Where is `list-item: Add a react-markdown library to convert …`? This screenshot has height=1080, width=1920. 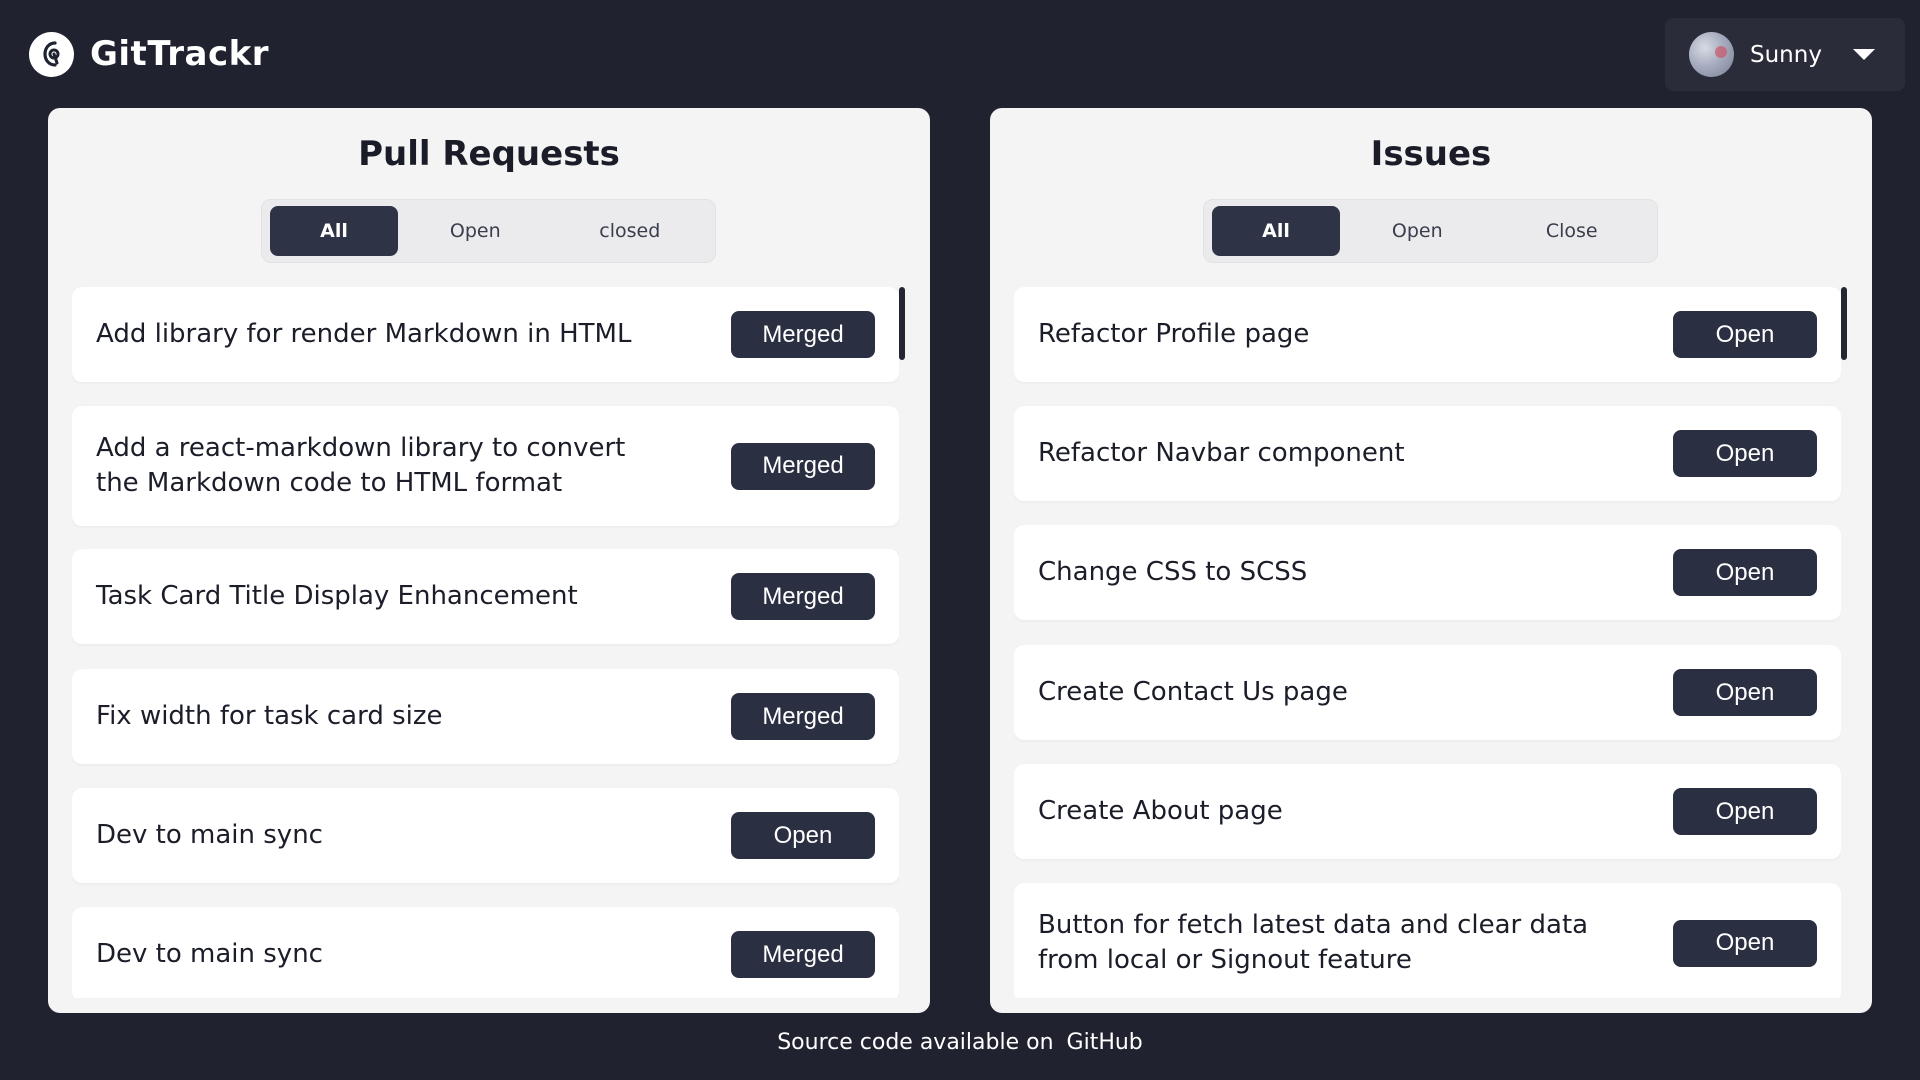 list-item: Add a react-markdown library to convert … is located at coordinates (485, 466).